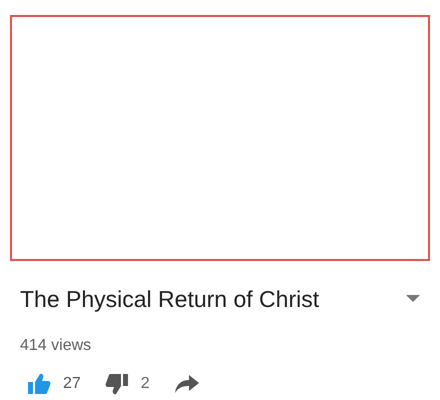 Image resolution: width=440 pixels, height=400 pixels. Describe the element at coordinates (39, 384) in the screenshot. I see `thumbs-up-icon` at that location.